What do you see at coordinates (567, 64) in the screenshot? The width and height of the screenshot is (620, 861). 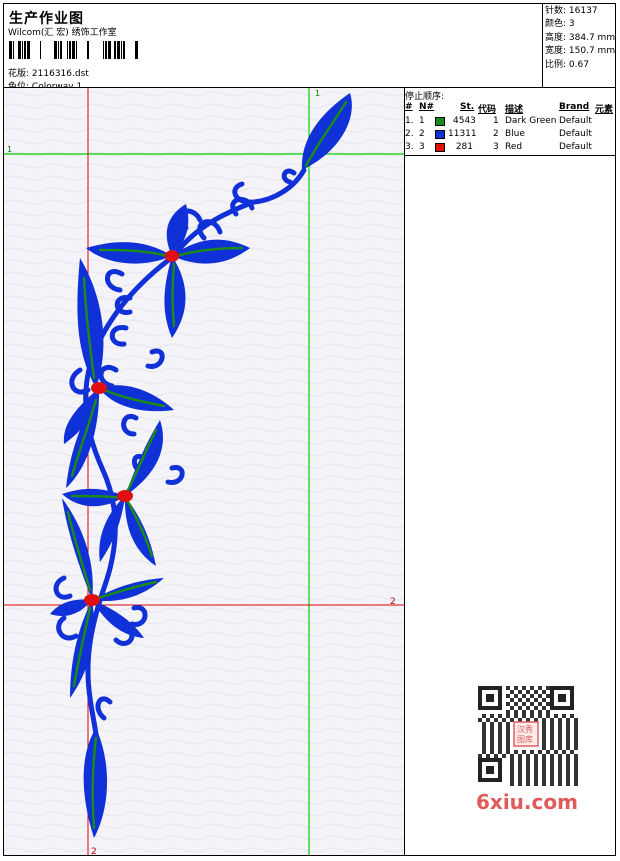 I see `stat-scale: 比例: 0.67` at bounding box center [567, 64].